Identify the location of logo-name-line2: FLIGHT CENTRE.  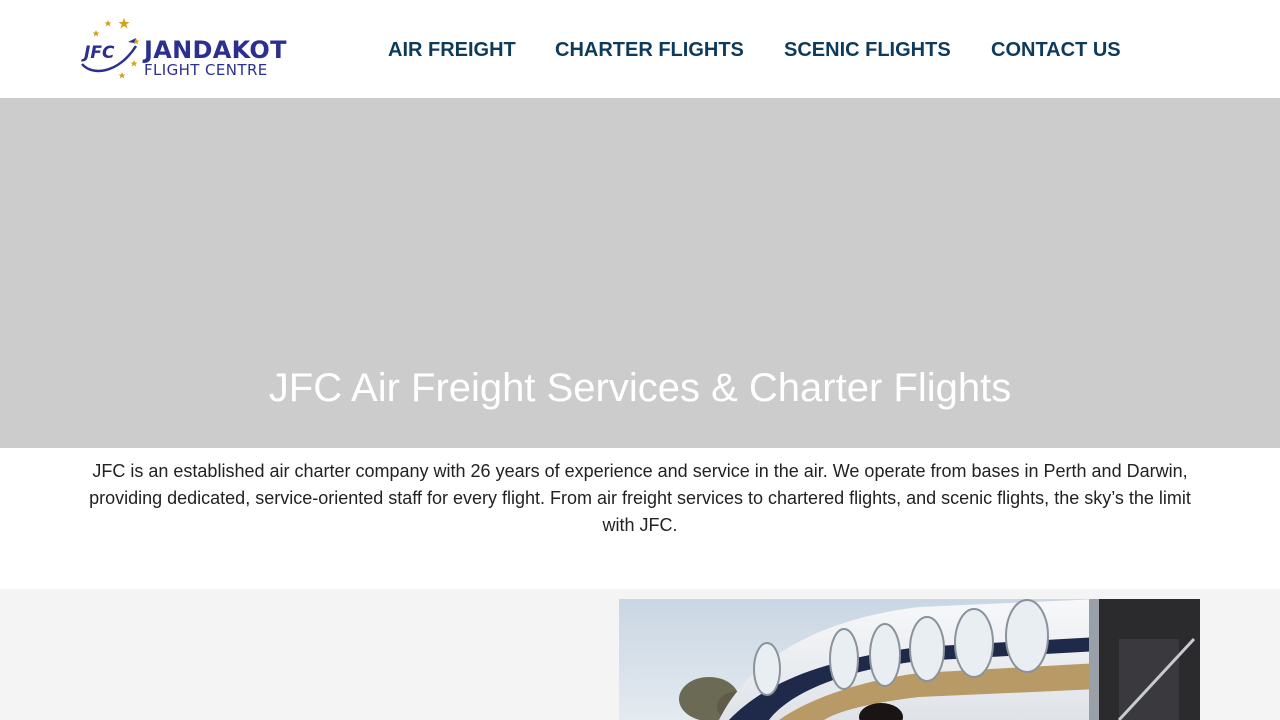
(206, 70).